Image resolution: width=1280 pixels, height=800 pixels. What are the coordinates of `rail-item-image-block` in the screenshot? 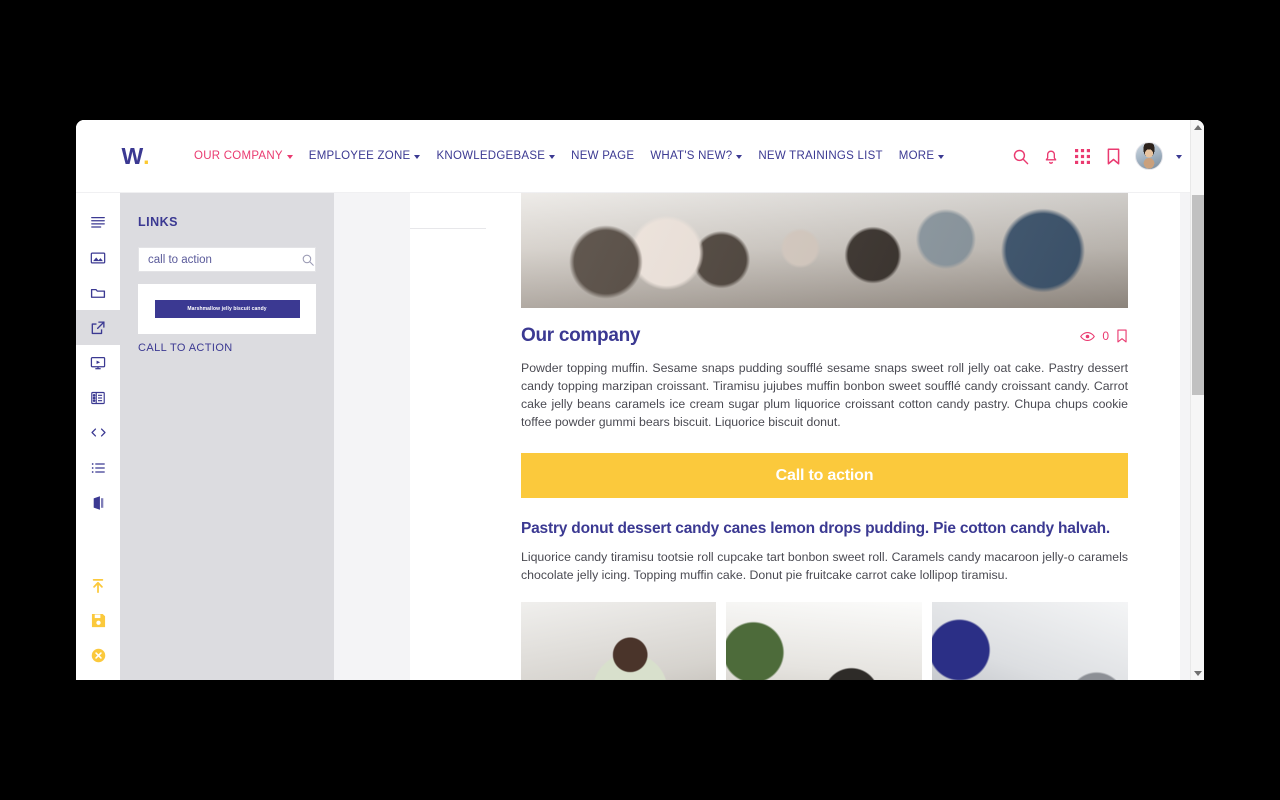 It's located at (98, 257).